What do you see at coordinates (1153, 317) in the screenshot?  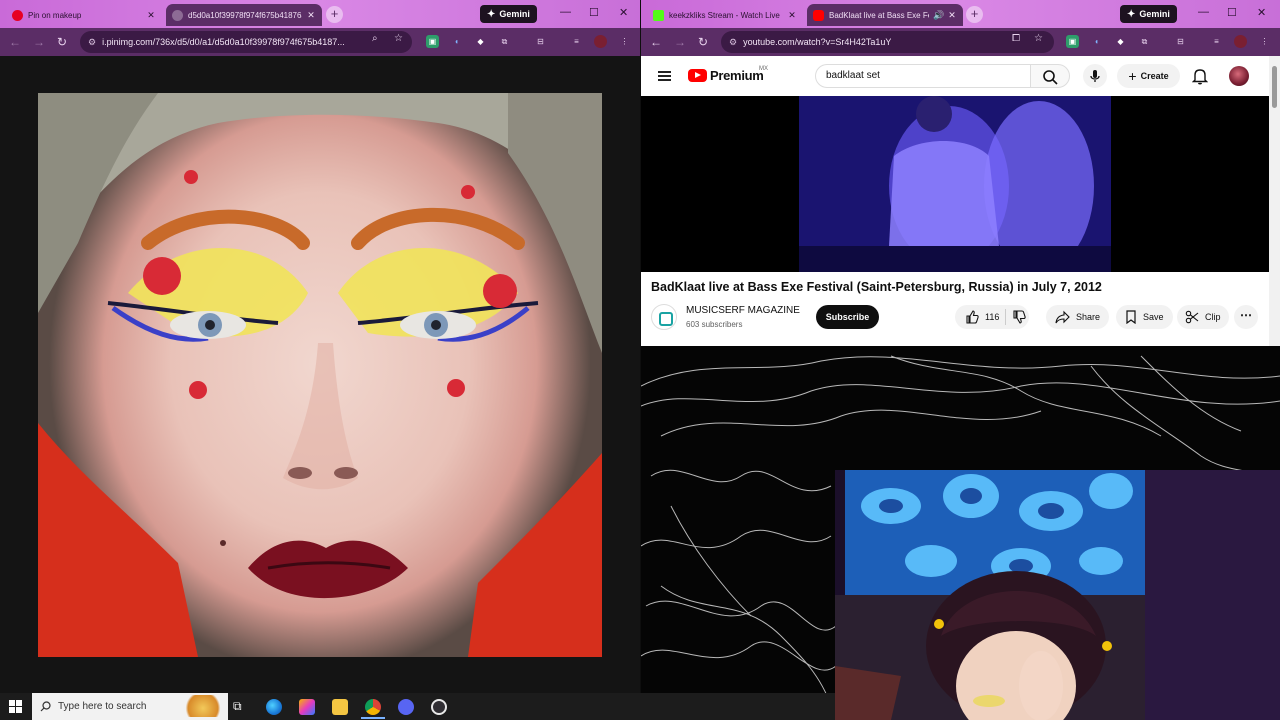 I see `save-label: Save` at bounding box center [1153, 317].